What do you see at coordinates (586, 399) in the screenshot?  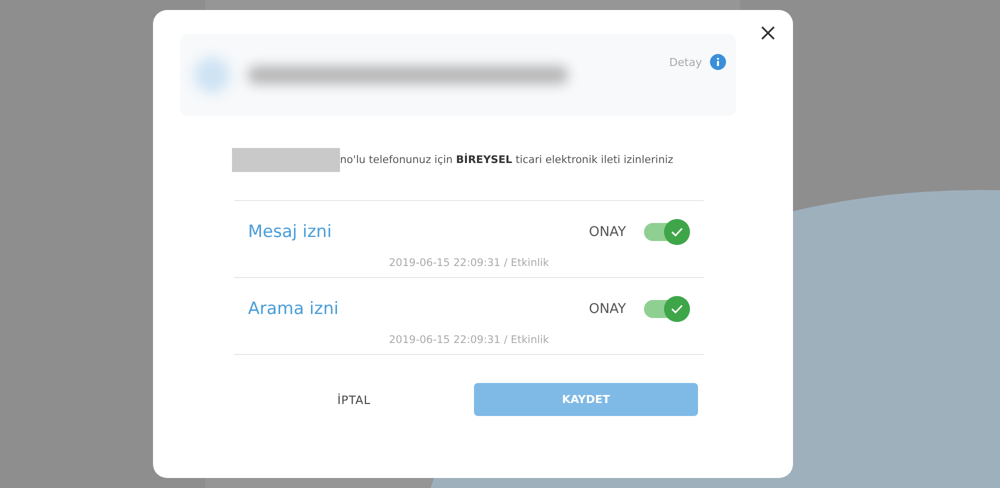 I see `save-button: KAYDET` at bounding box center [586, 399].